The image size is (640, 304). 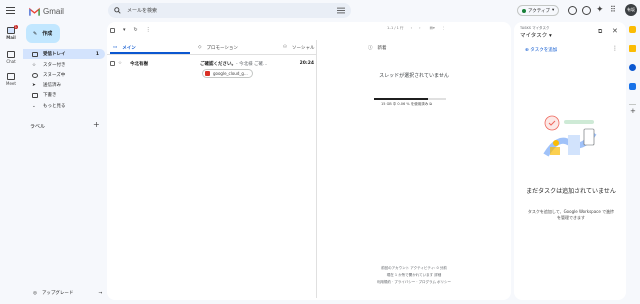 What do you see at coordinates (64, 95) in the screenshot?
I see `nav-drafts: 下書き` at bounding box center [64, 95].